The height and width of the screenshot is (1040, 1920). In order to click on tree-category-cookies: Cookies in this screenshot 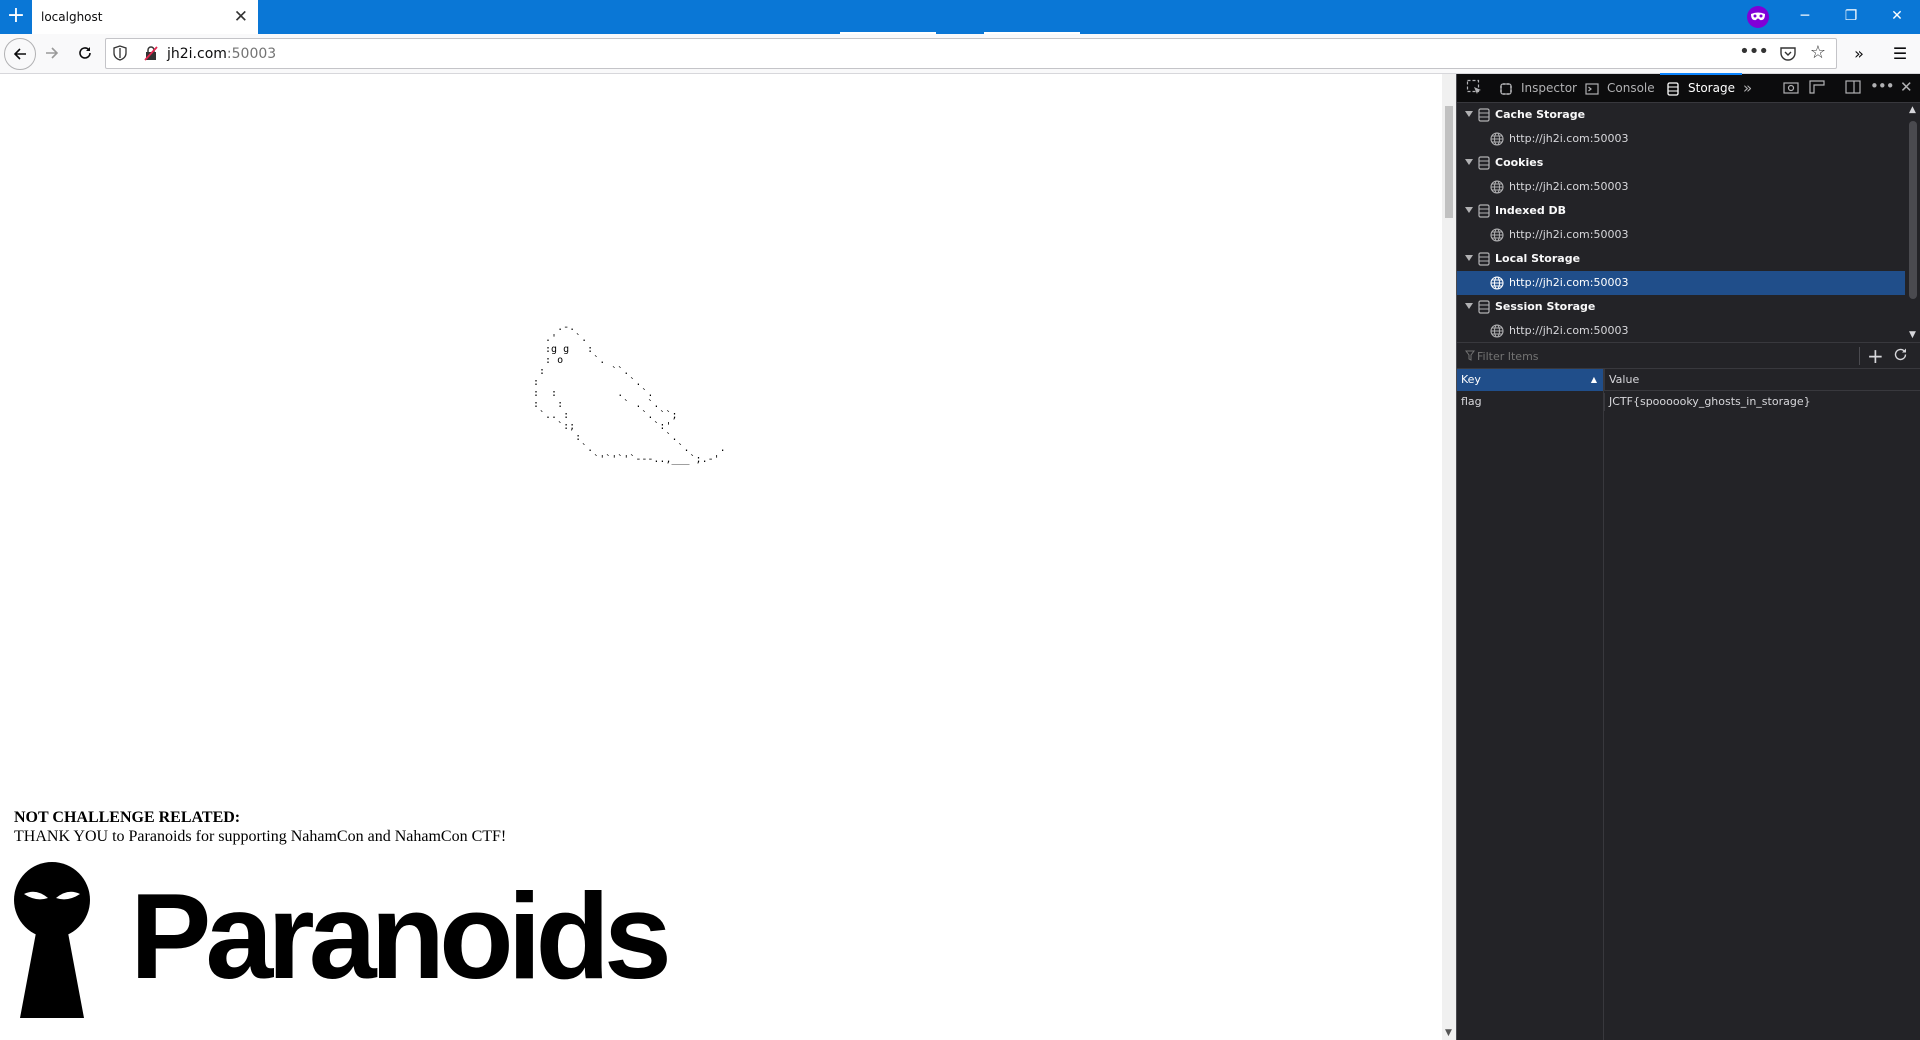, I will do `click(1681, 163)`.